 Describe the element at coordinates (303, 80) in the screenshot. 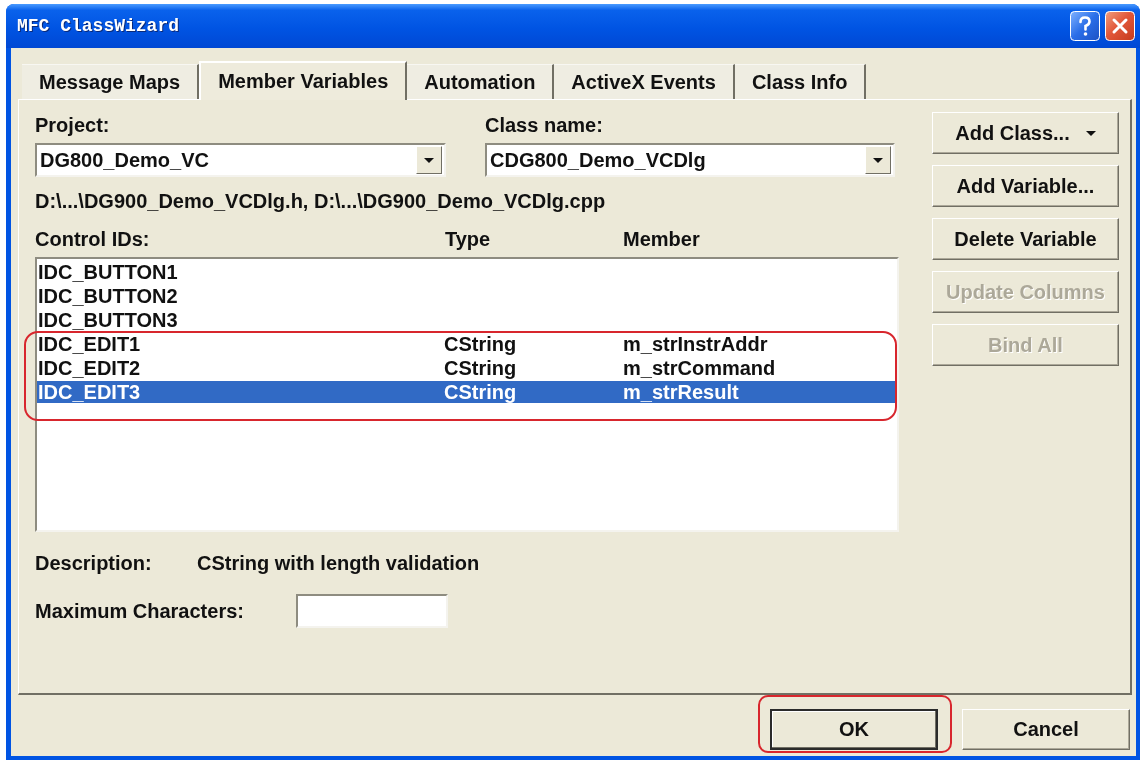

I see `tab: Member Variables` at that location.